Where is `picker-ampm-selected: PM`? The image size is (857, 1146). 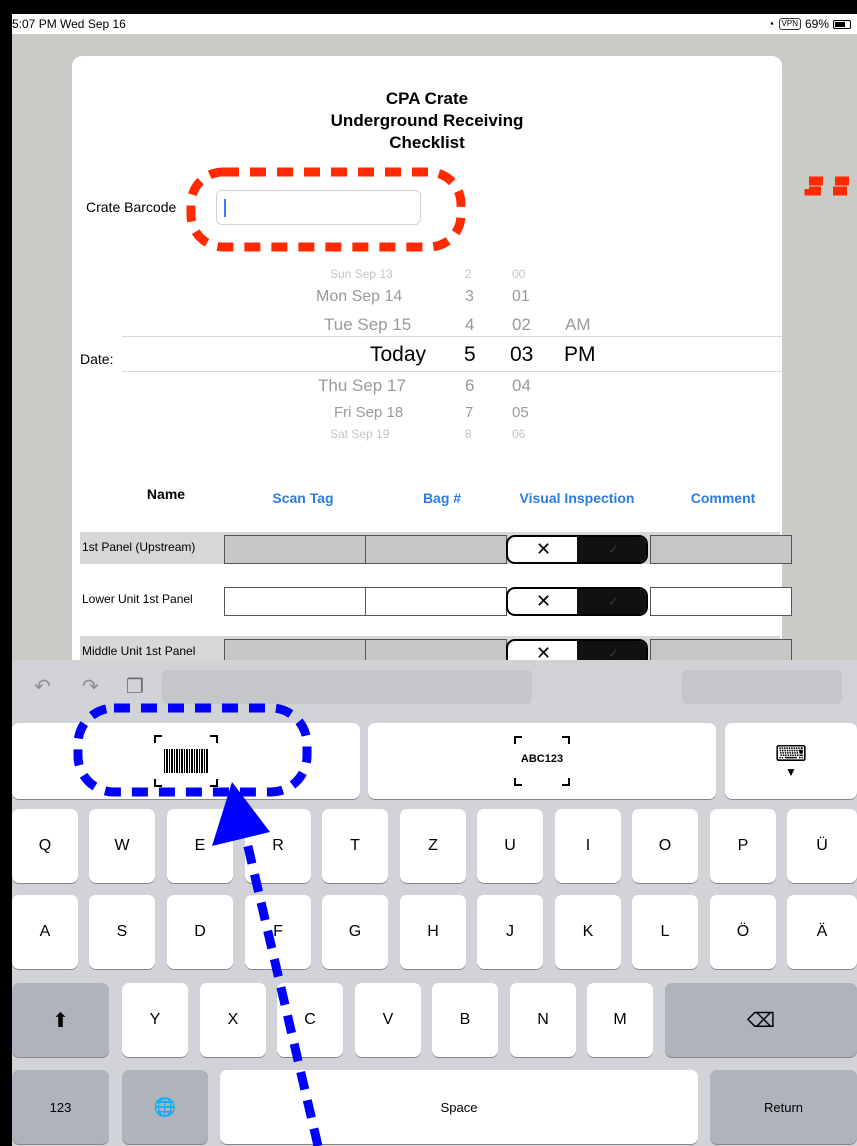
picker-ampm-selected: PM is located at coordinates (580, 355).